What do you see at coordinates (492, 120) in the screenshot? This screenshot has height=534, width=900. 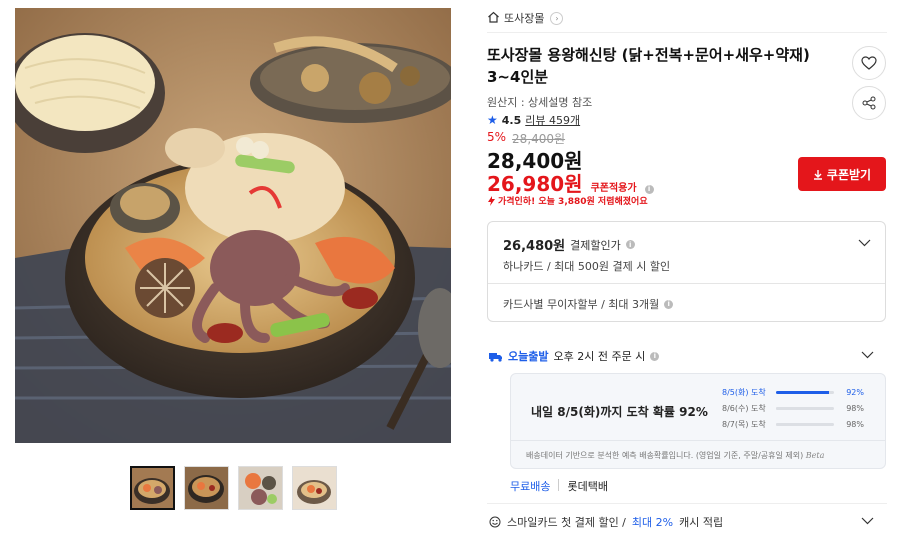 I see `star-icon: ★` at bounding box center [492, 120].